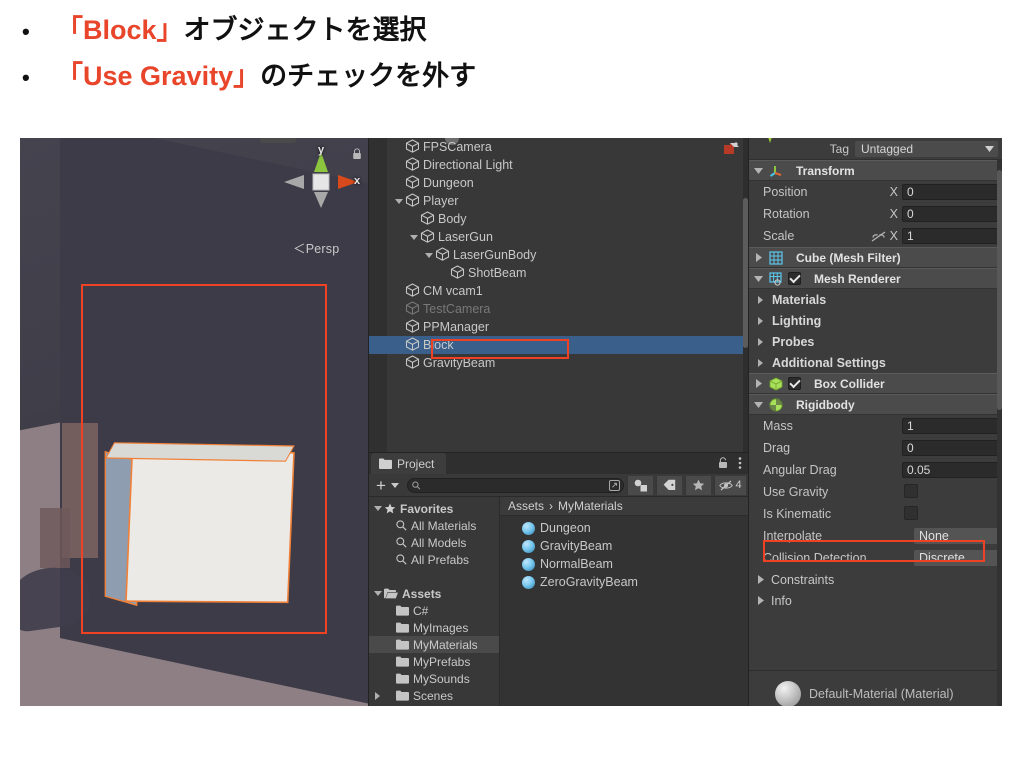  Describe the element at coordinates (875, 404) in the screenshot. I see `component-header-rigidbody: Rigidbody` at that location.